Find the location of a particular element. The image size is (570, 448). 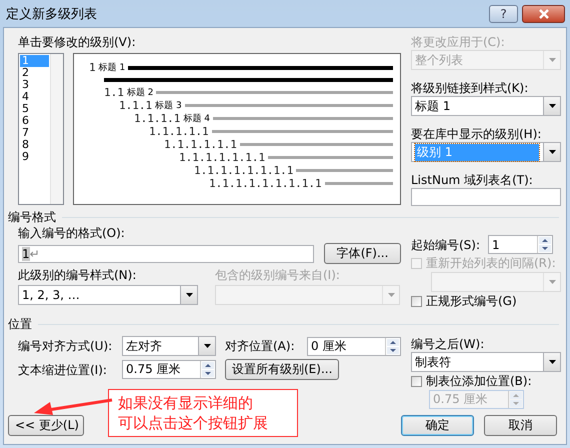

level-number: 1.1.1.1.1 is located at coordinates (179, 131).